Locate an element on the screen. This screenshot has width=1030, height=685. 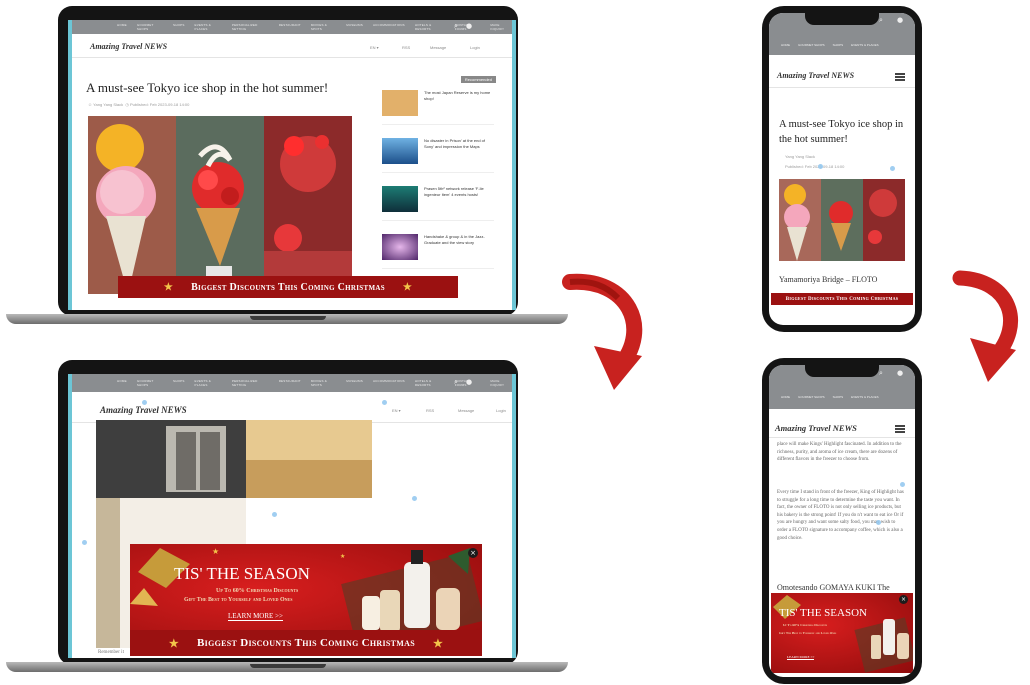
nav-items: HOME GOURMET SHOPS SHOPS EVENTS & PLACES is located at coordinates (830, 397).